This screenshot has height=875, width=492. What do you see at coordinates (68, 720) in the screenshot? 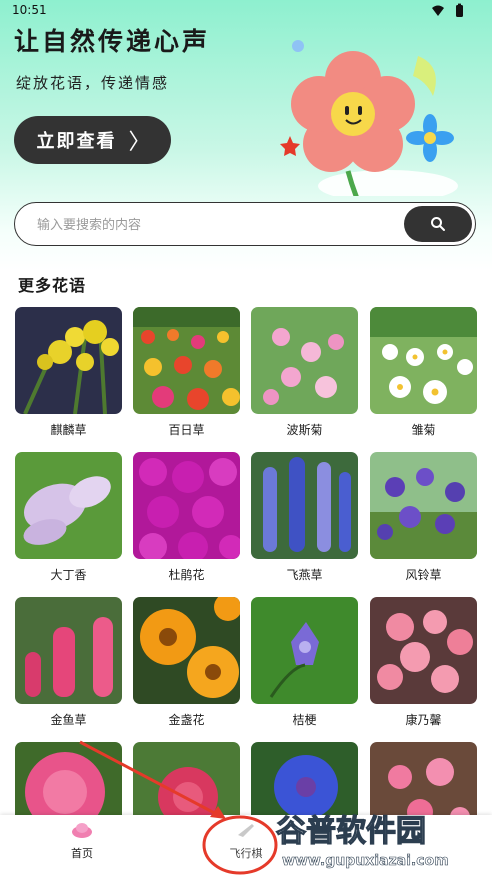
I see `flower-name: 金鱼草` at bounding box center [68, 720].